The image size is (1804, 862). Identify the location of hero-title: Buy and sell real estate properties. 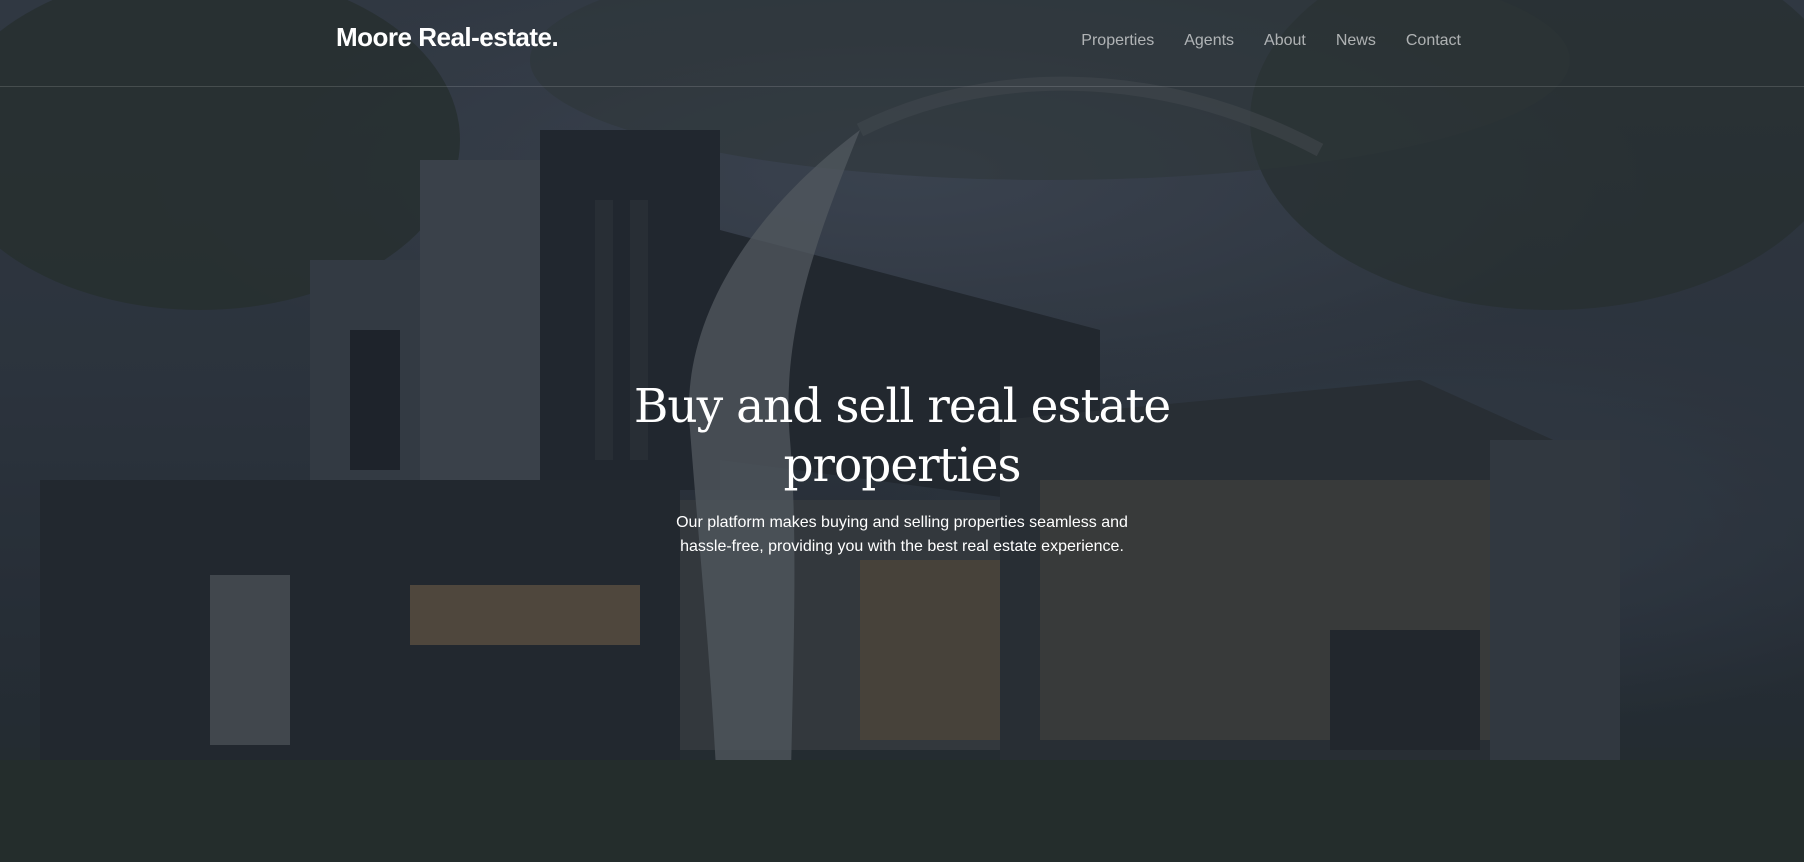
(902, 436).